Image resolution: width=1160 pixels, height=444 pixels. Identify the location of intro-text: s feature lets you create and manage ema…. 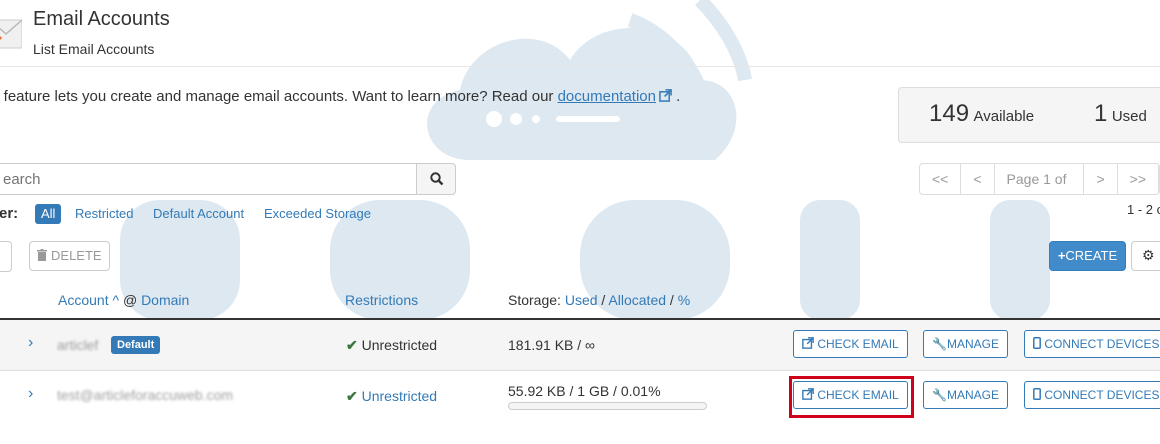
(340, 96).